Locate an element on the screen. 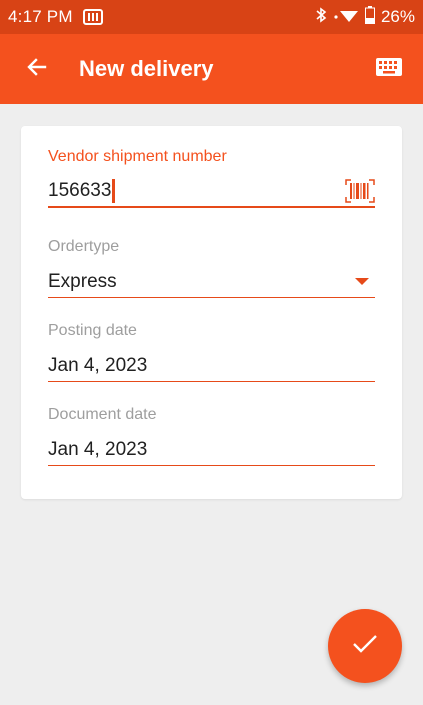 The width and height of the screenshot is (423, 705). check-icon is located at coordinates (365, 646).